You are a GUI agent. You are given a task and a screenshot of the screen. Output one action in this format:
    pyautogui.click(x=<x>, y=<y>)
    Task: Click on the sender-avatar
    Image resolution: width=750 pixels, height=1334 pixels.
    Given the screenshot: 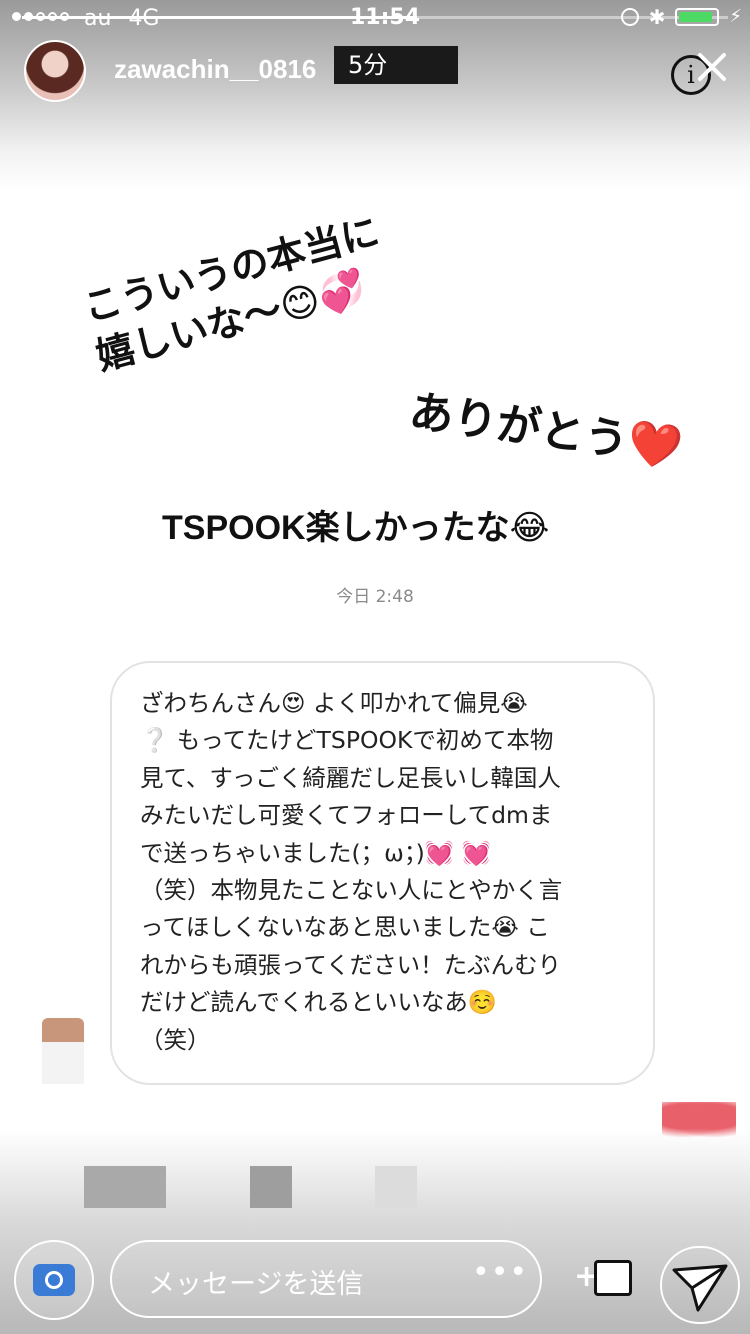 What is the action you would take?
    pyautogui.click(x=63, y=1051)
    